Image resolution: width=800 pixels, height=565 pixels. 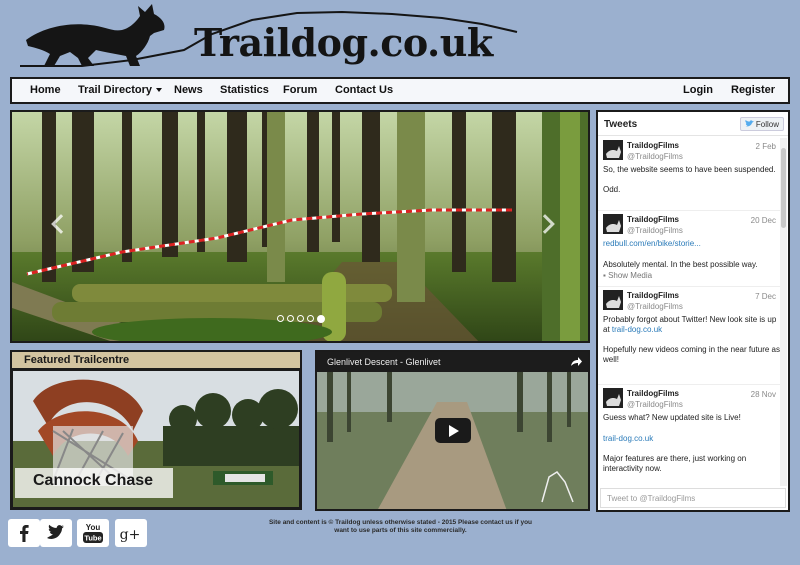 What do you see at coordinates (632, 468) in the screenshot?
I see `tweet-text: interactivity now.` at bounding box center [632, 468].